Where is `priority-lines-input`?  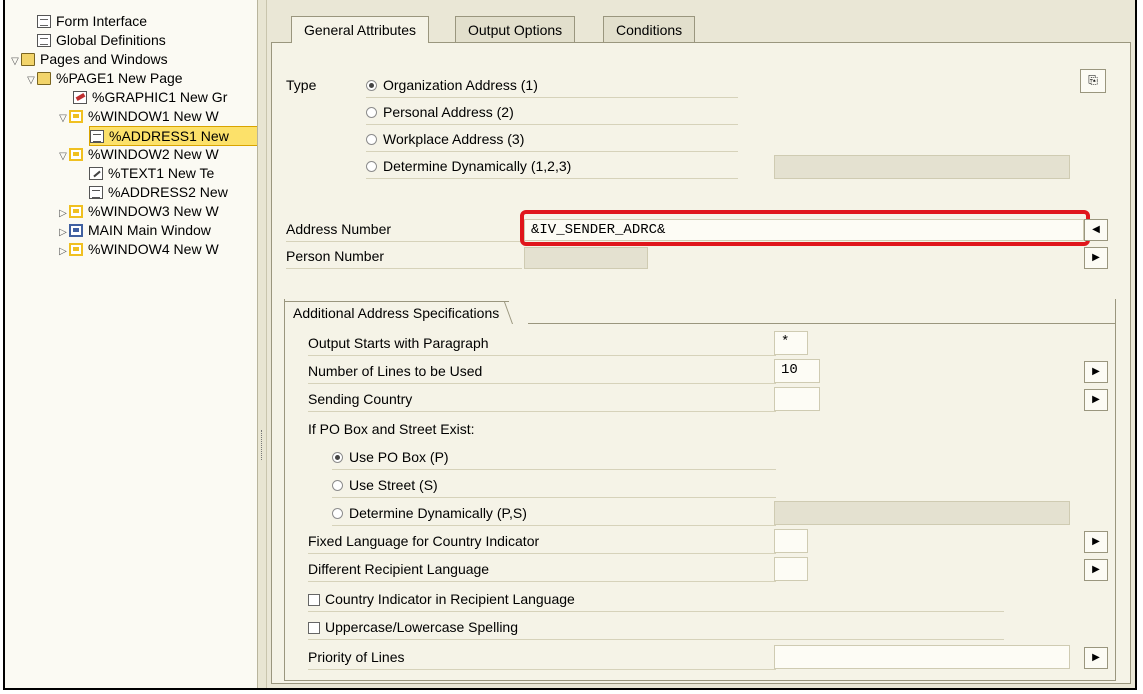 priority-lines-input is located at coordinates (922, 657).